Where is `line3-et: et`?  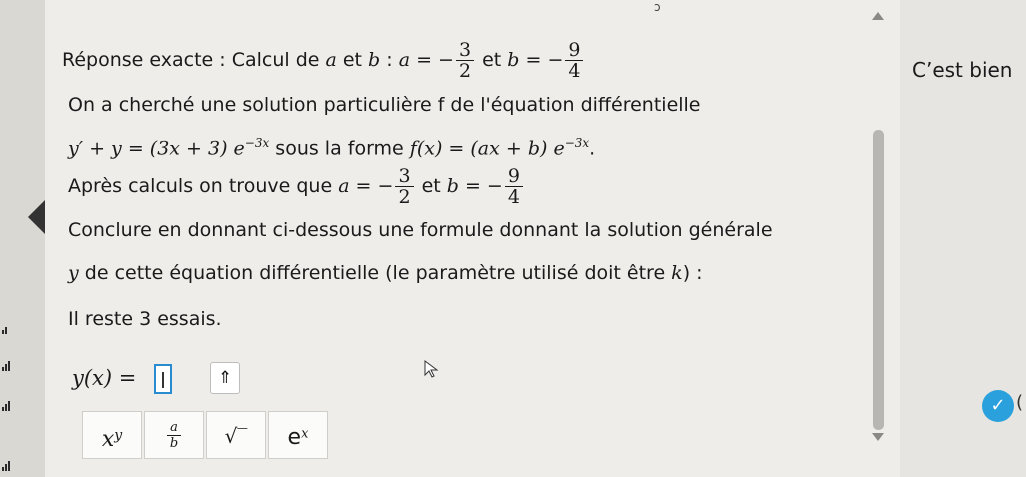
line3-et: et is located at coordinates (431, 186).